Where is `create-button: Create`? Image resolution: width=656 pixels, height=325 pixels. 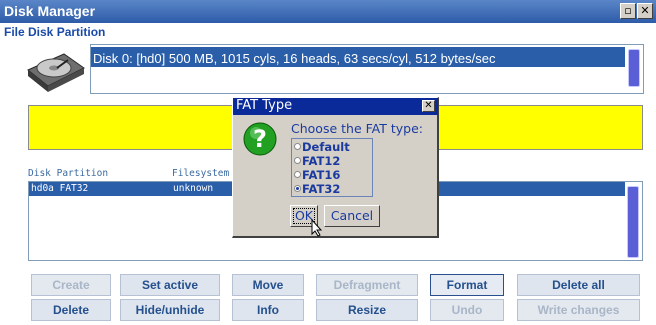 create-button: Create is located at coordinates (71, 285).